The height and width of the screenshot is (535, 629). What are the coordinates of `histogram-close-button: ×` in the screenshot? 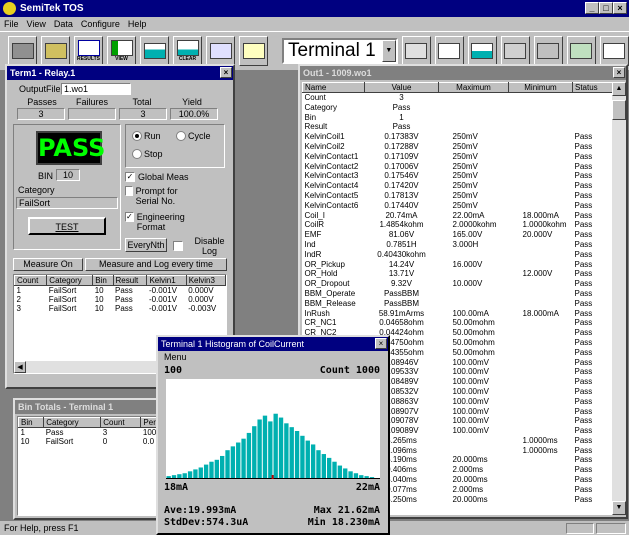 It's located at (381, 343).